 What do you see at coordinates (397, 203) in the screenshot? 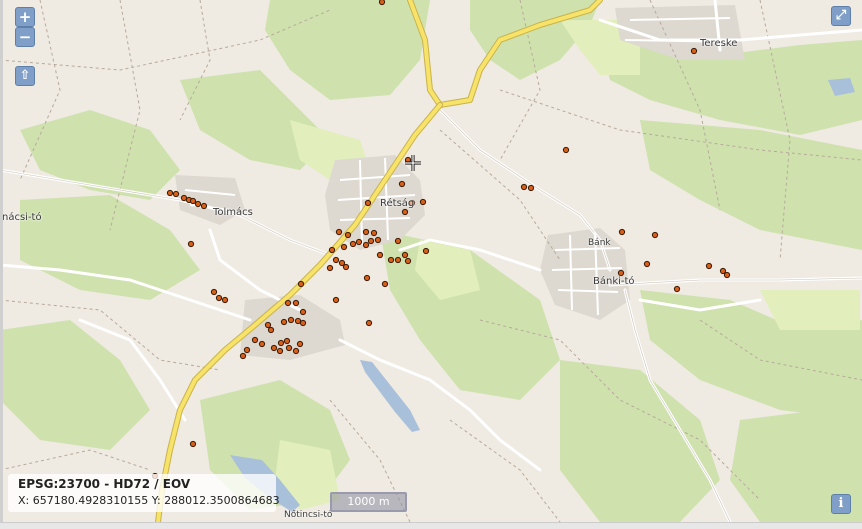
I see `place-label-retsag: Rétság` at bounding box center [397, 203].